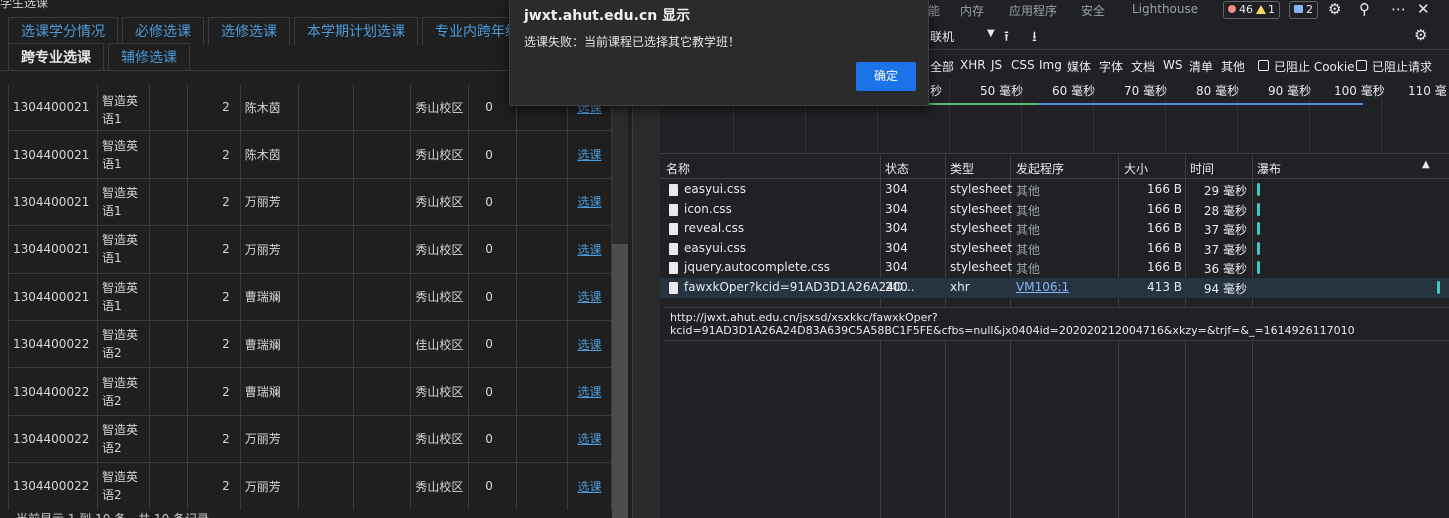 This screenshot has width=1449, height=518. Describe the element at coordinates (1172, 65) in the screenshot. I see `filter-ws: WS` at that location.